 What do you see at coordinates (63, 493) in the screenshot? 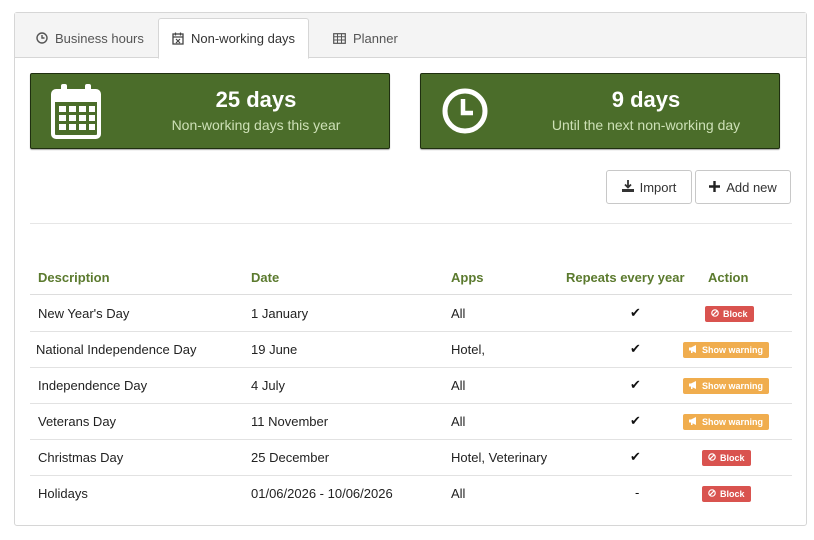
I see `cell-description: Holidays` at bounding box center [63, 493].